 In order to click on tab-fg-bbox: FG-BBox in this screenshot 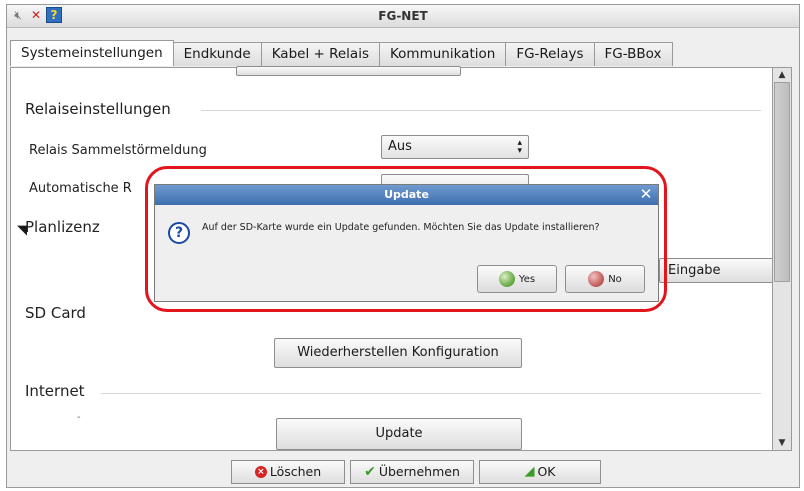, I will do `click(633, 54)`.